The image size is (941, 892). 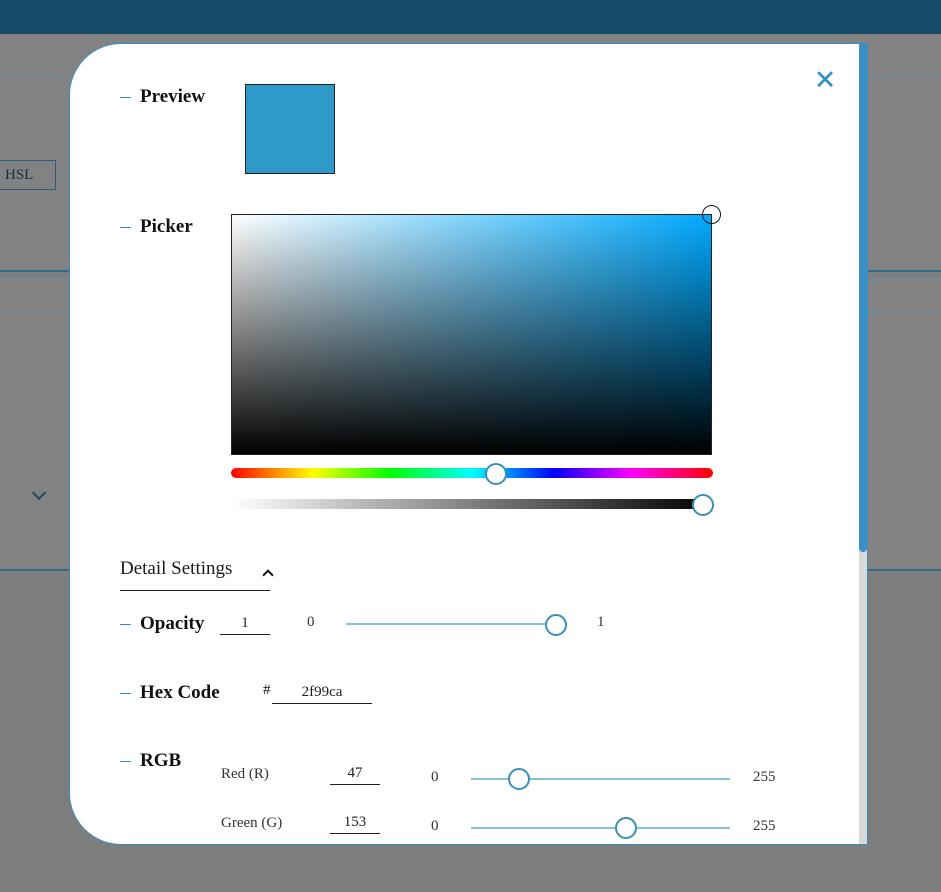 What do you see at coordinates (703, 505) in the screenshot?
I see `alpha-slider-knob` at bounding box center [703, 505].